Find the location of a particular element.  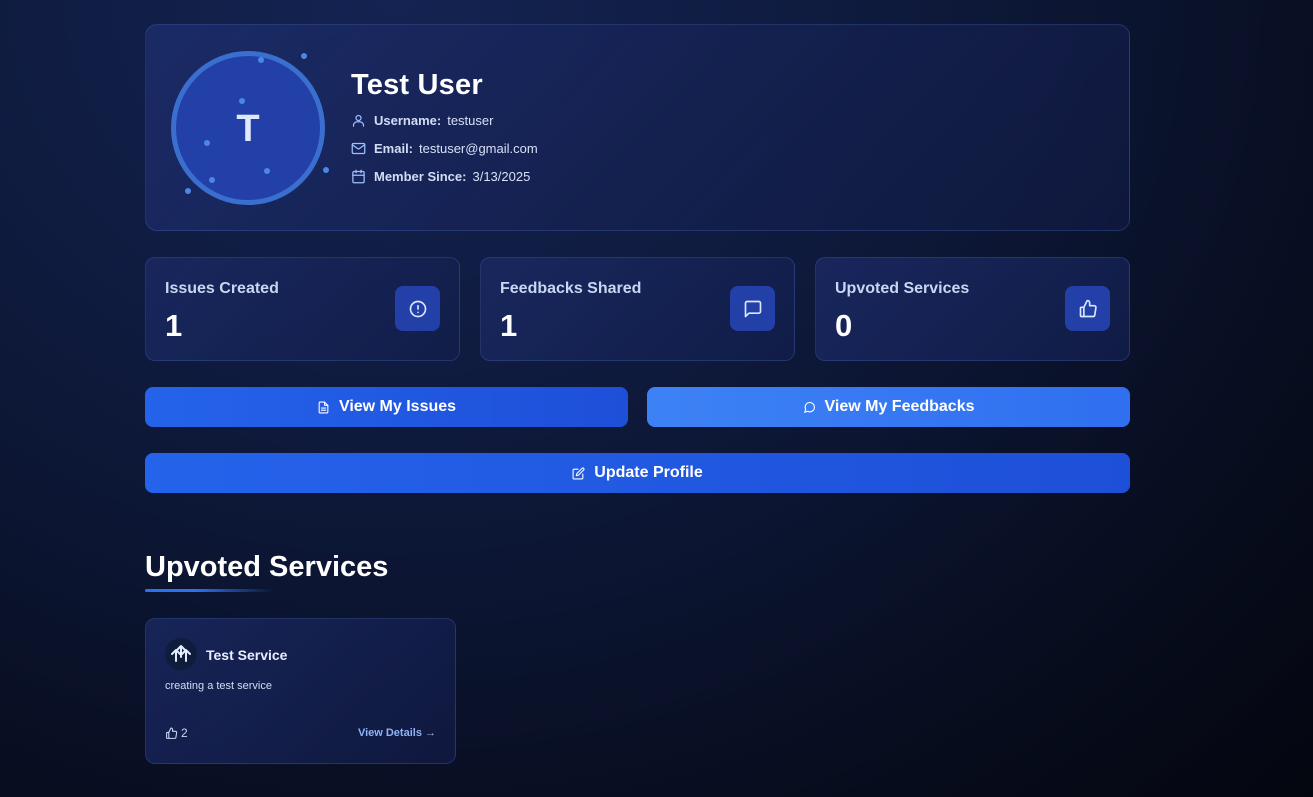

member-since-value: 3/13/2025 is located at coordinates (501, 176).